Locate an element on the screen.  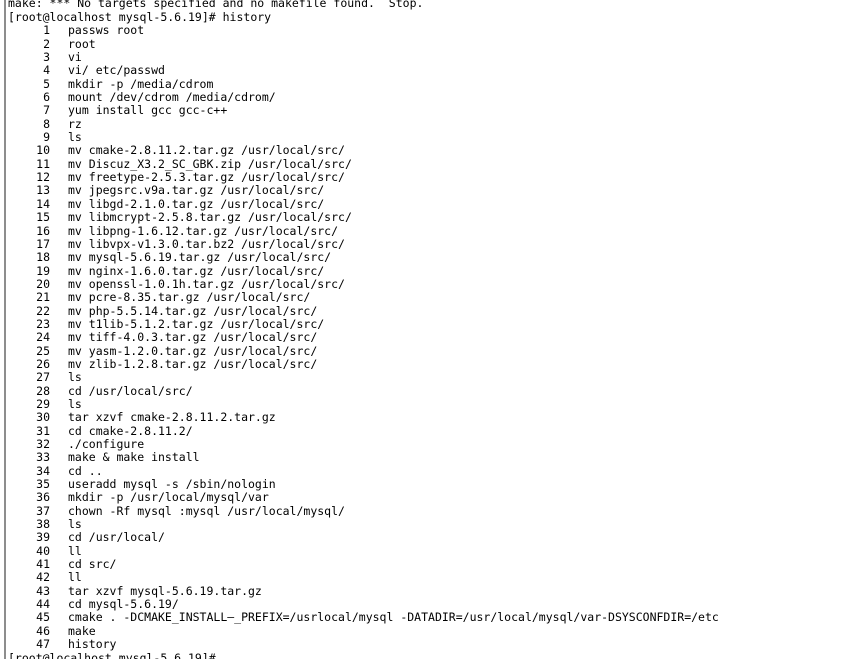
history-entry-number: 45 is located at coordinates (43, 617).